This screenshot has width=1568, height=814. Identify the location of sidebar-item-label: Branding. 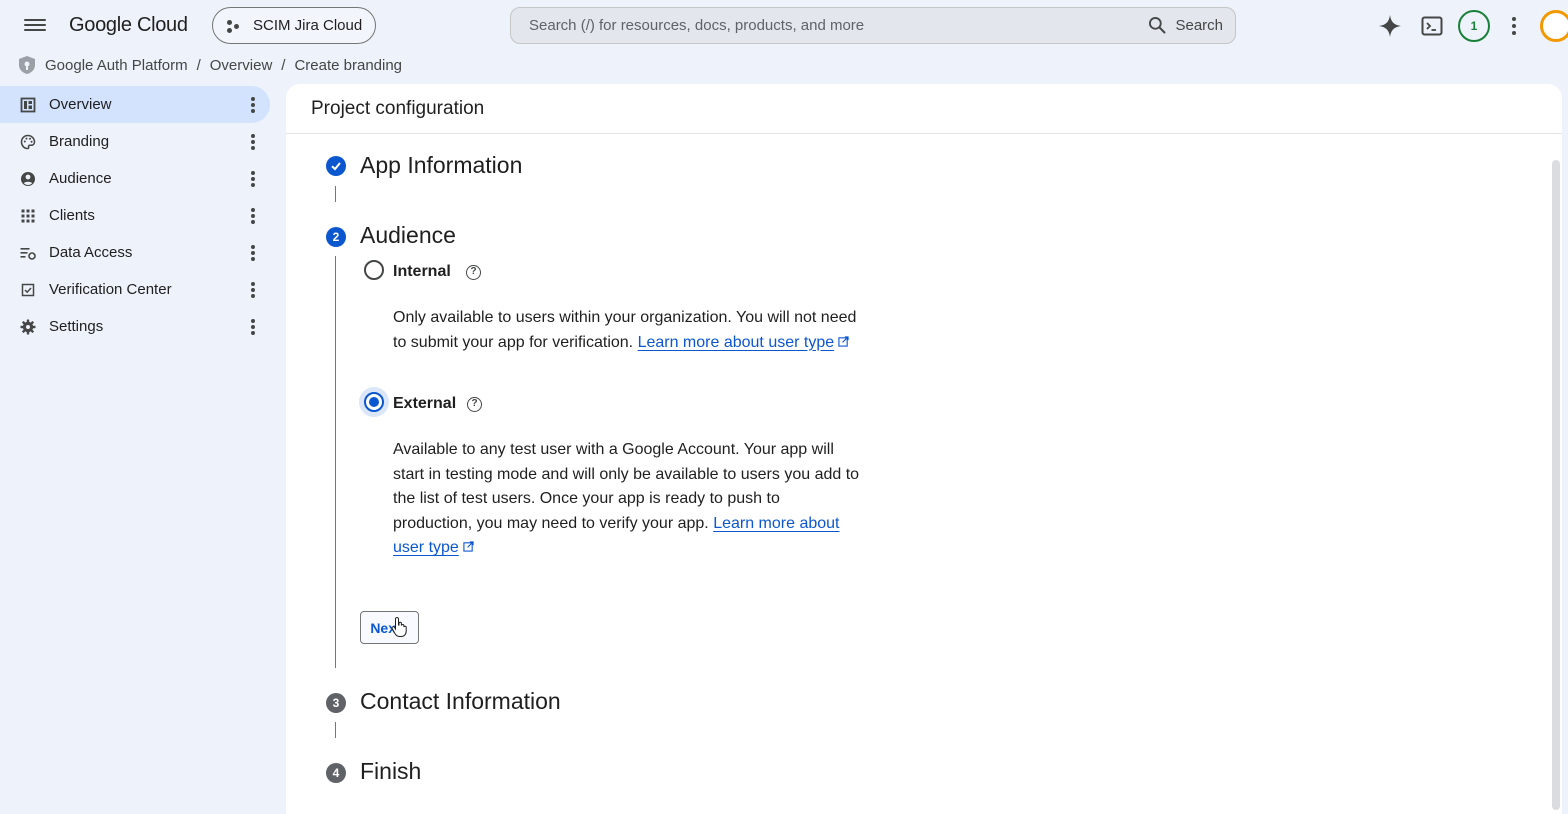
(79, 141).